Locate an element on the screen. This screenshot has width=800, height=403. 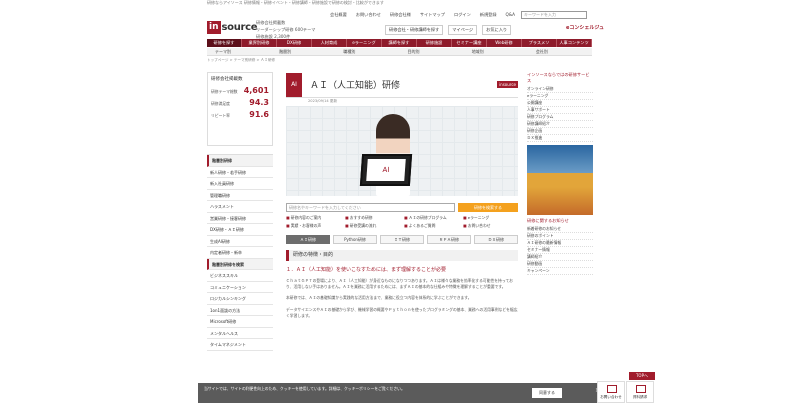
header-search-input: キーワードを入力 is located at coordinates (554, 15).